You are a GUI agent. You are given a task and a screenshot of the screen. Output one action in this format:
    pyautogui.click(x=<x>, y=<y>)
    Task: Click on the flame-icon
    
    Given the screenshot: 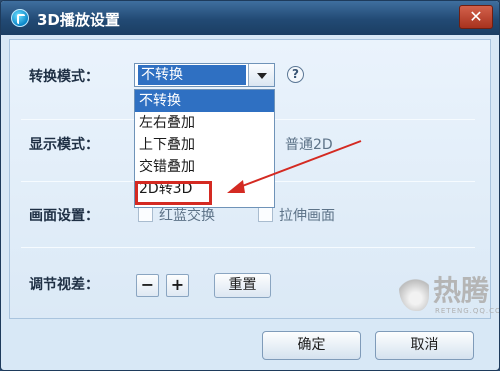 What is the action you would take?
    pyautogui.click(x=414, y=290)
    